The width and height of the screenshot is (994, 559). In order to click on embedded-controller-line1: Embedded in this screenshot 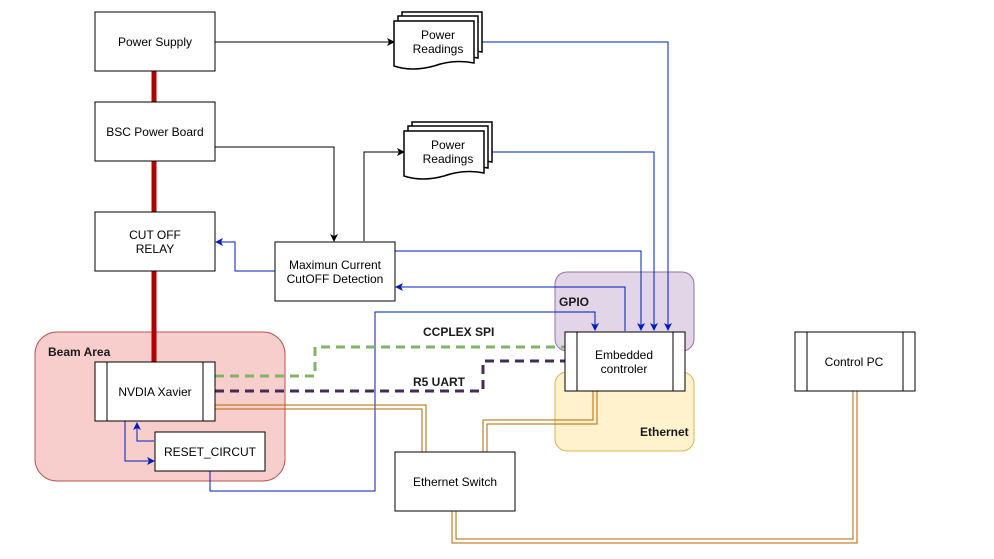, I will do `click(624, 355)`.